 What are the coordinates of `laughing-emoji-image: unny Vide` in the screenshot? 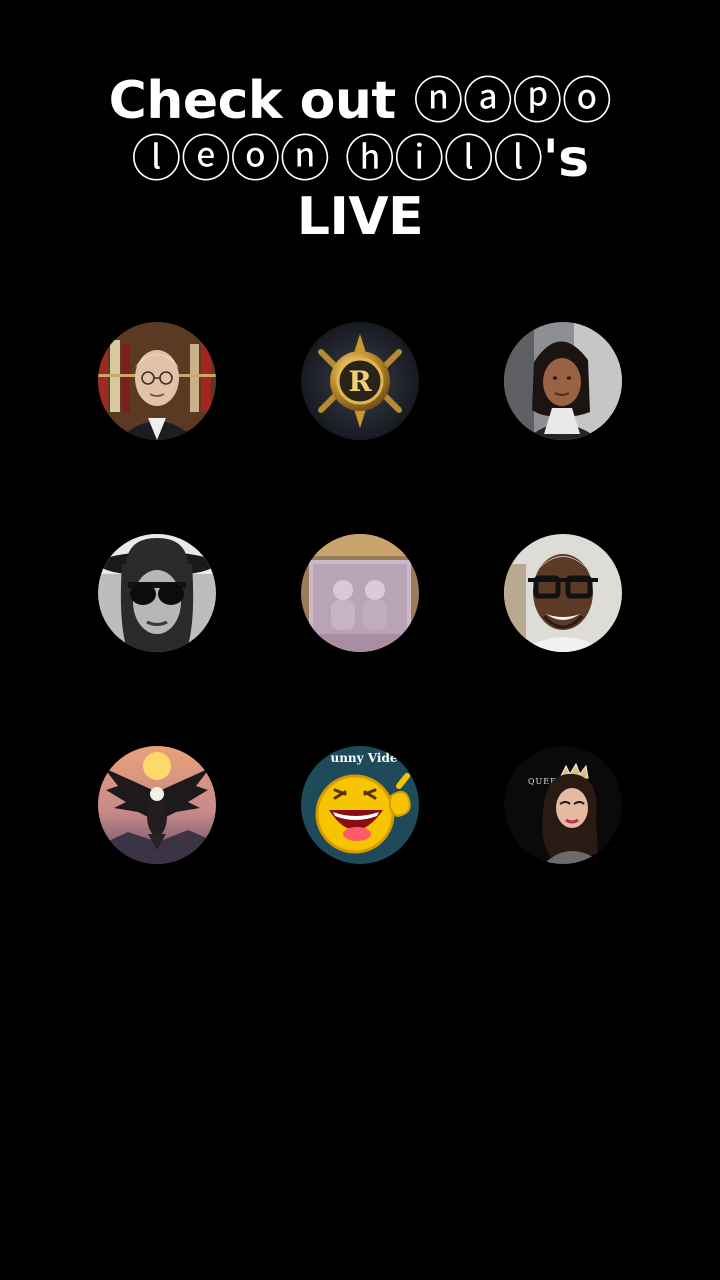 It's located at (360, 805).